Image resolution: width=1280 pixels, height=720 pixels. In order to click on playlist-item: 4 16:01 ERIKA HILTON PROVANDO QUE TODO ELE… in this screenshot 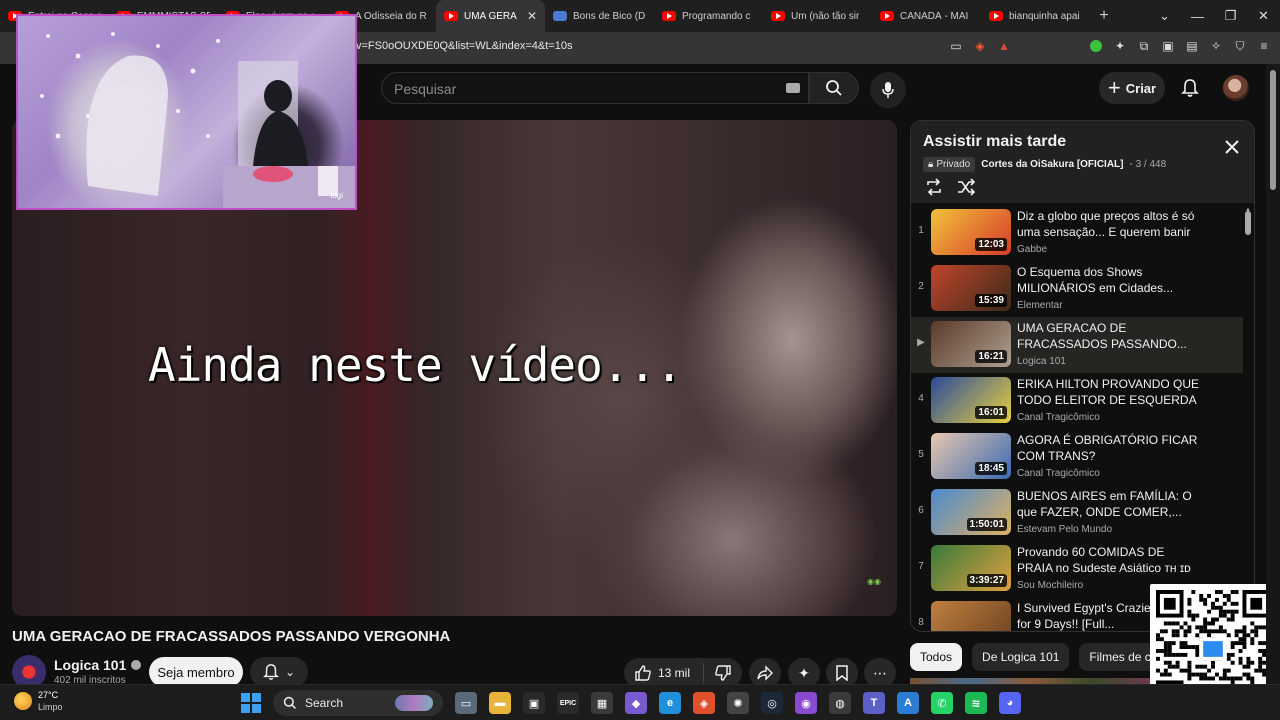, I will do `click(1077, 401)`.